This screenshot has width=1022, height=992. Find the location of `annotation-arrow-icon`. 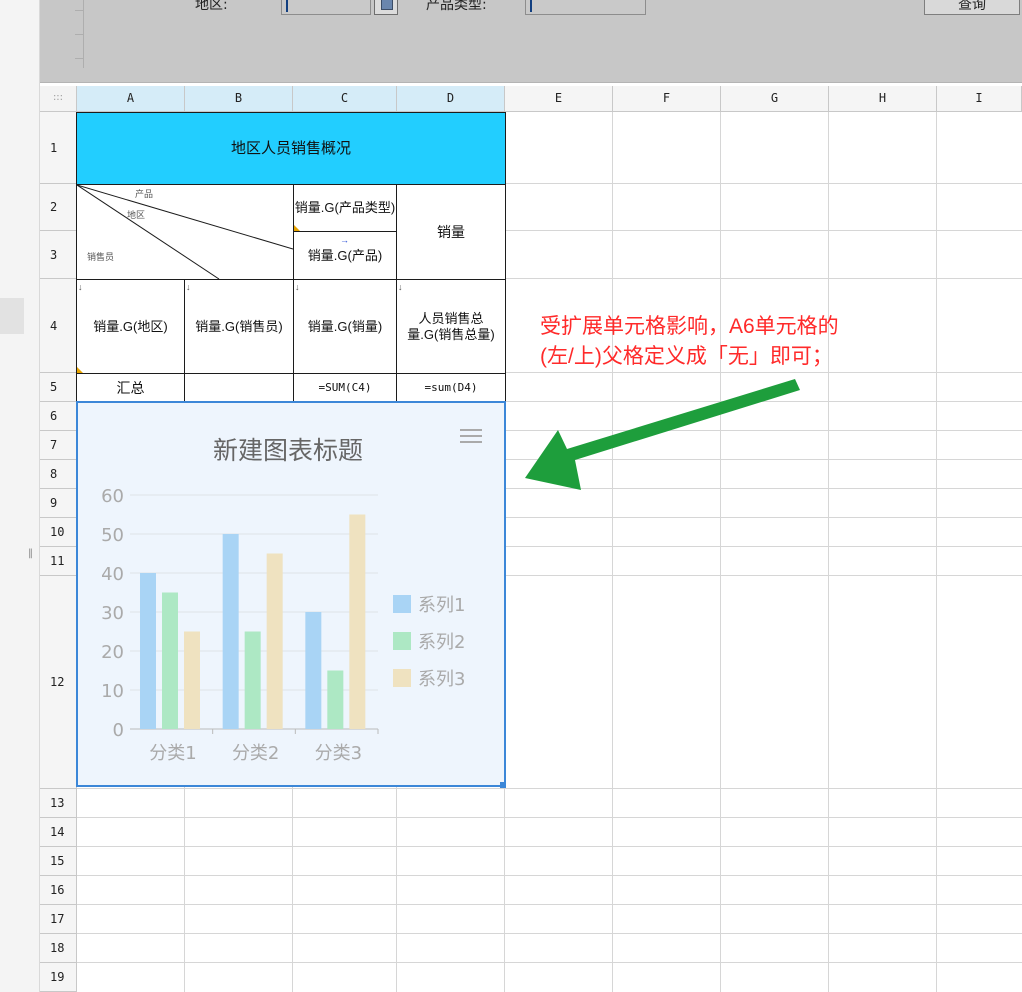

annotation-arrow-icon is located at coordinates (662, 434).